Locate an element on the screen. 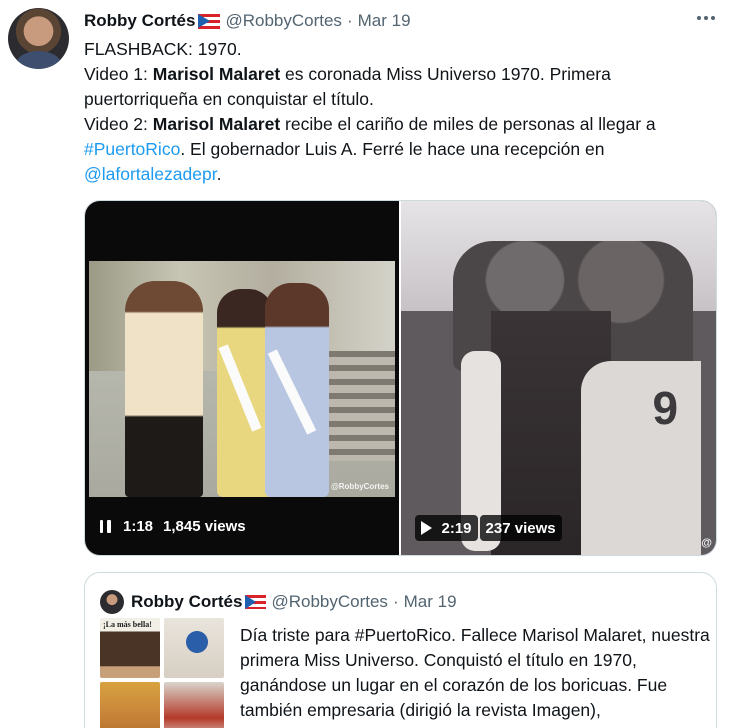  pause-icon is located at coordinates (105, 526).